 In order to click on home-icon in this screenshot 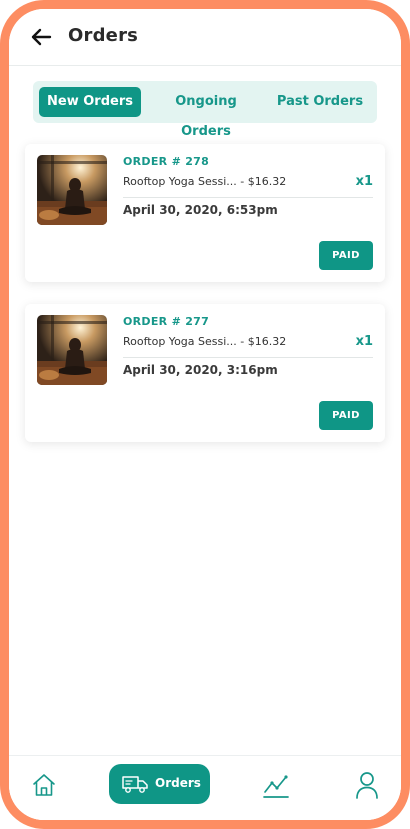, I will do `click(44, 785)`.